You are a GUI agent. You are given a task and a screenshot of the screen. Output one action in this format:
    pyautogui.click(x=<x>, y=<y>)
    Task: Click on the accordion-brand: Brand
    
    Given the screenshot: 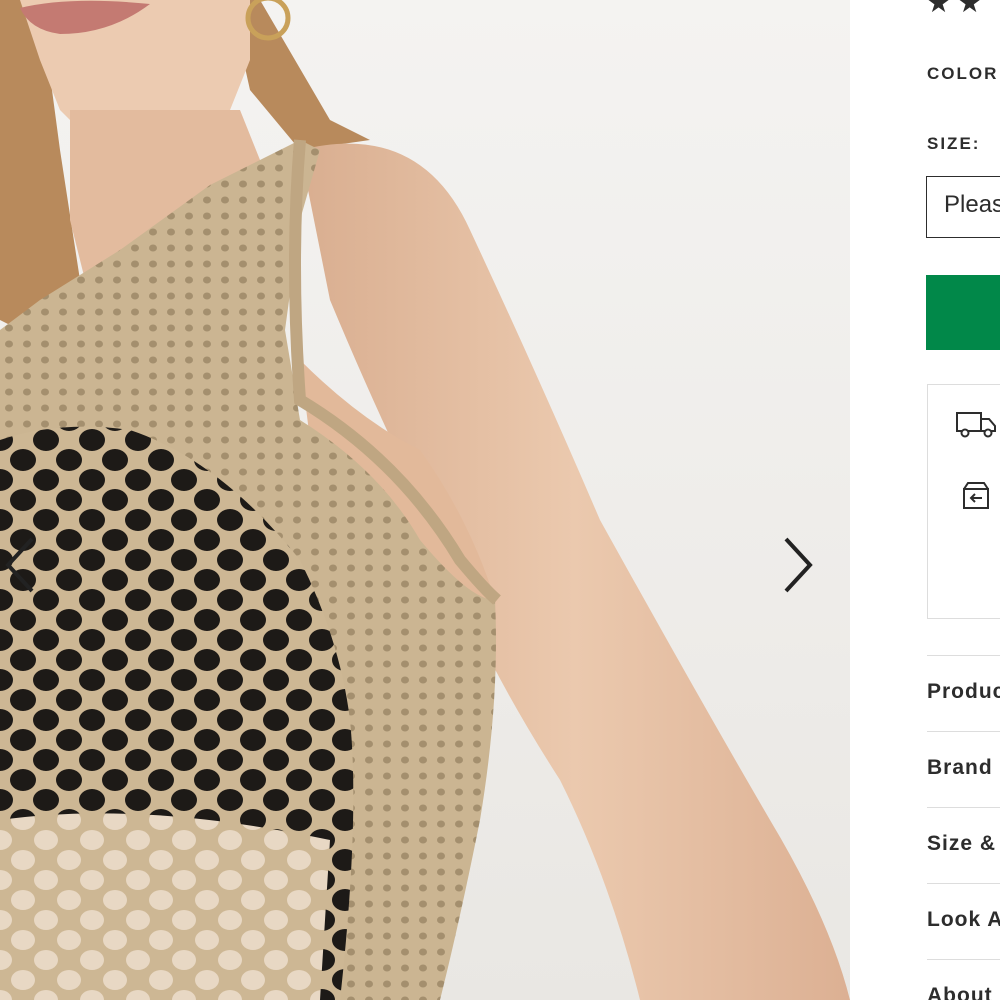 What is the action you would take?
    pyautogui.click(x=963, y=769)
    